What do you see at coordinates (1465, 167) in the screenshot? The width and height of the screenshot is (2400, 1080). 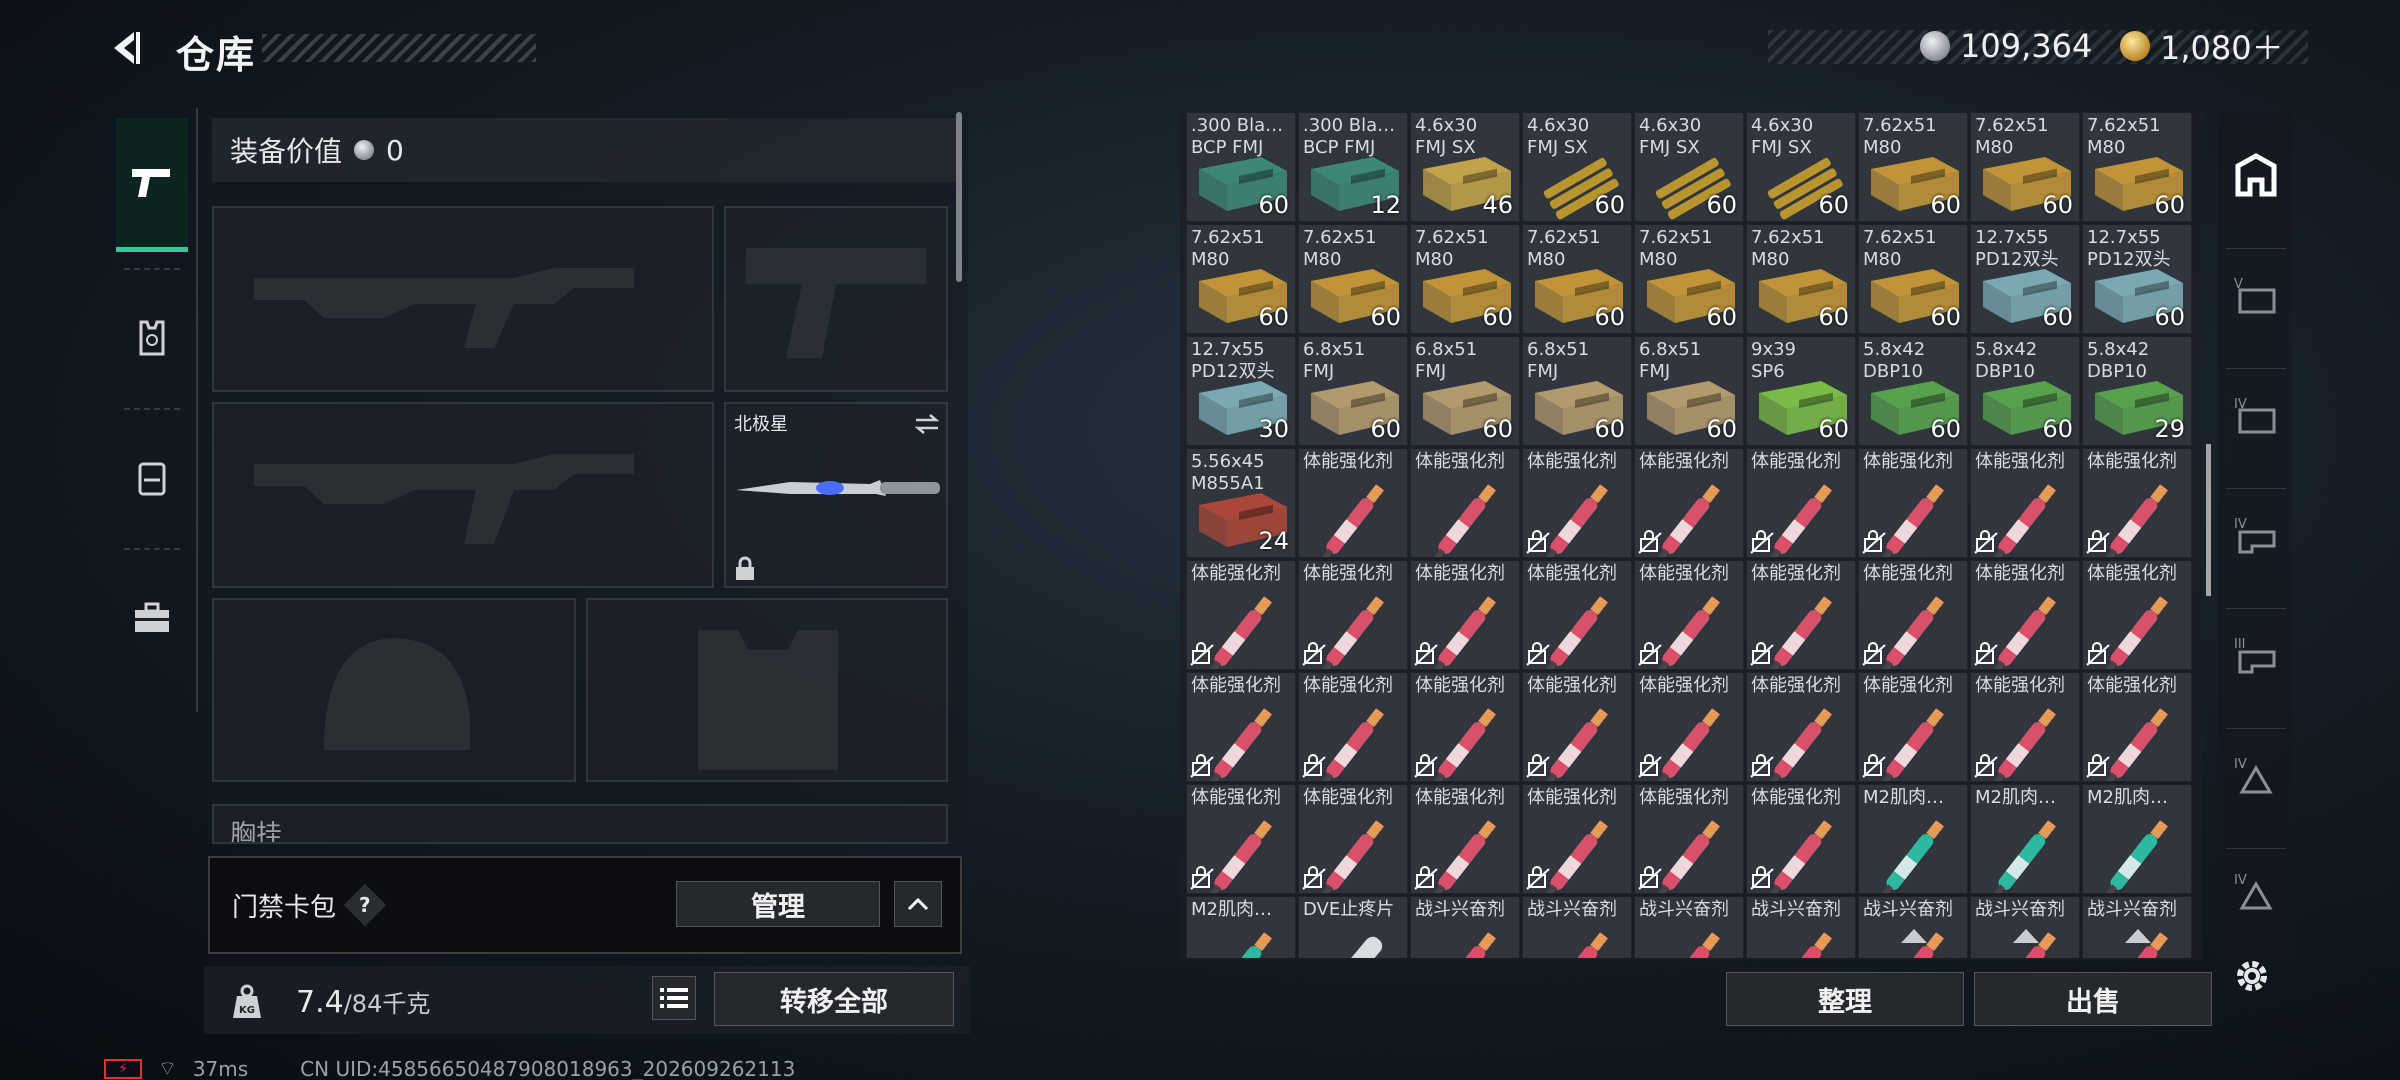 I see `stash-item: 4.6x30 FMJ SX 46` at bounding box center [1465, 167].